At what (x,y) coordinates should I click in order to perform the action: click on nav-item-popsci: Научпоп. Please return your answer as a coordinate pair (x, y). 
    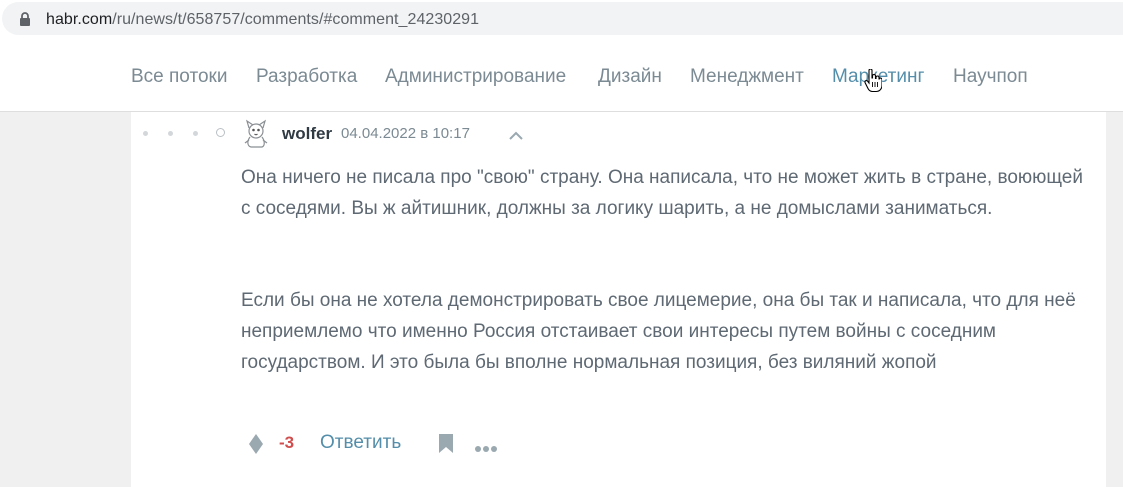
    Looking at the image, I should click on (990, 77).